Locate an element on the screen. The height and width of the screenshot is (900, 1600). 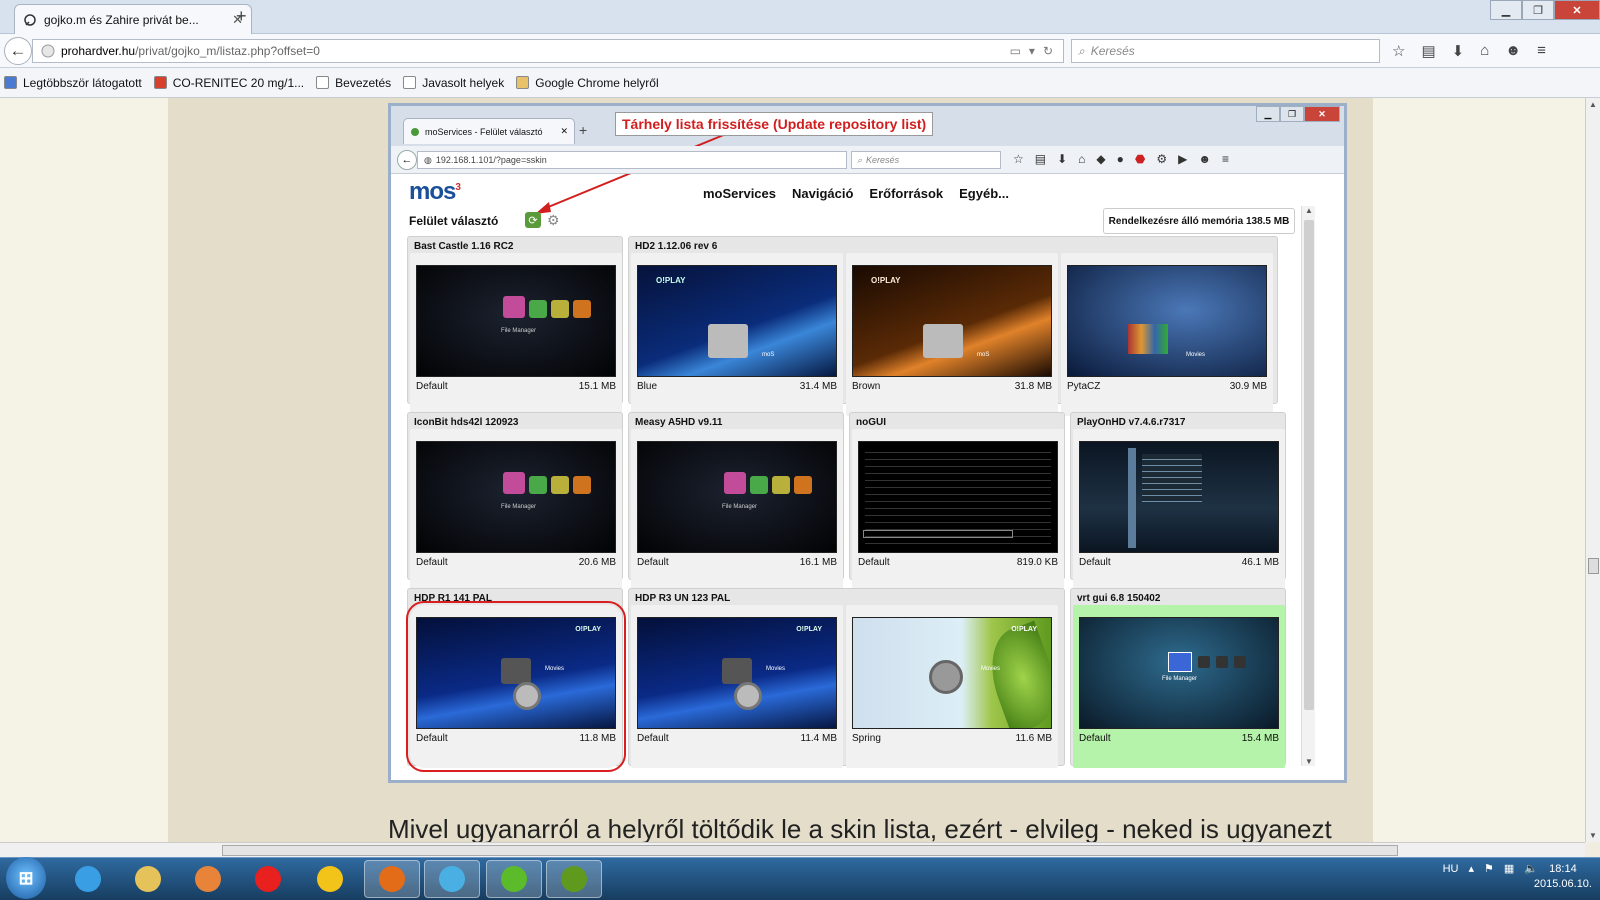
skin-card: O!PLAY Movies Default 11.4 MB is located at coordinates (737, 686).